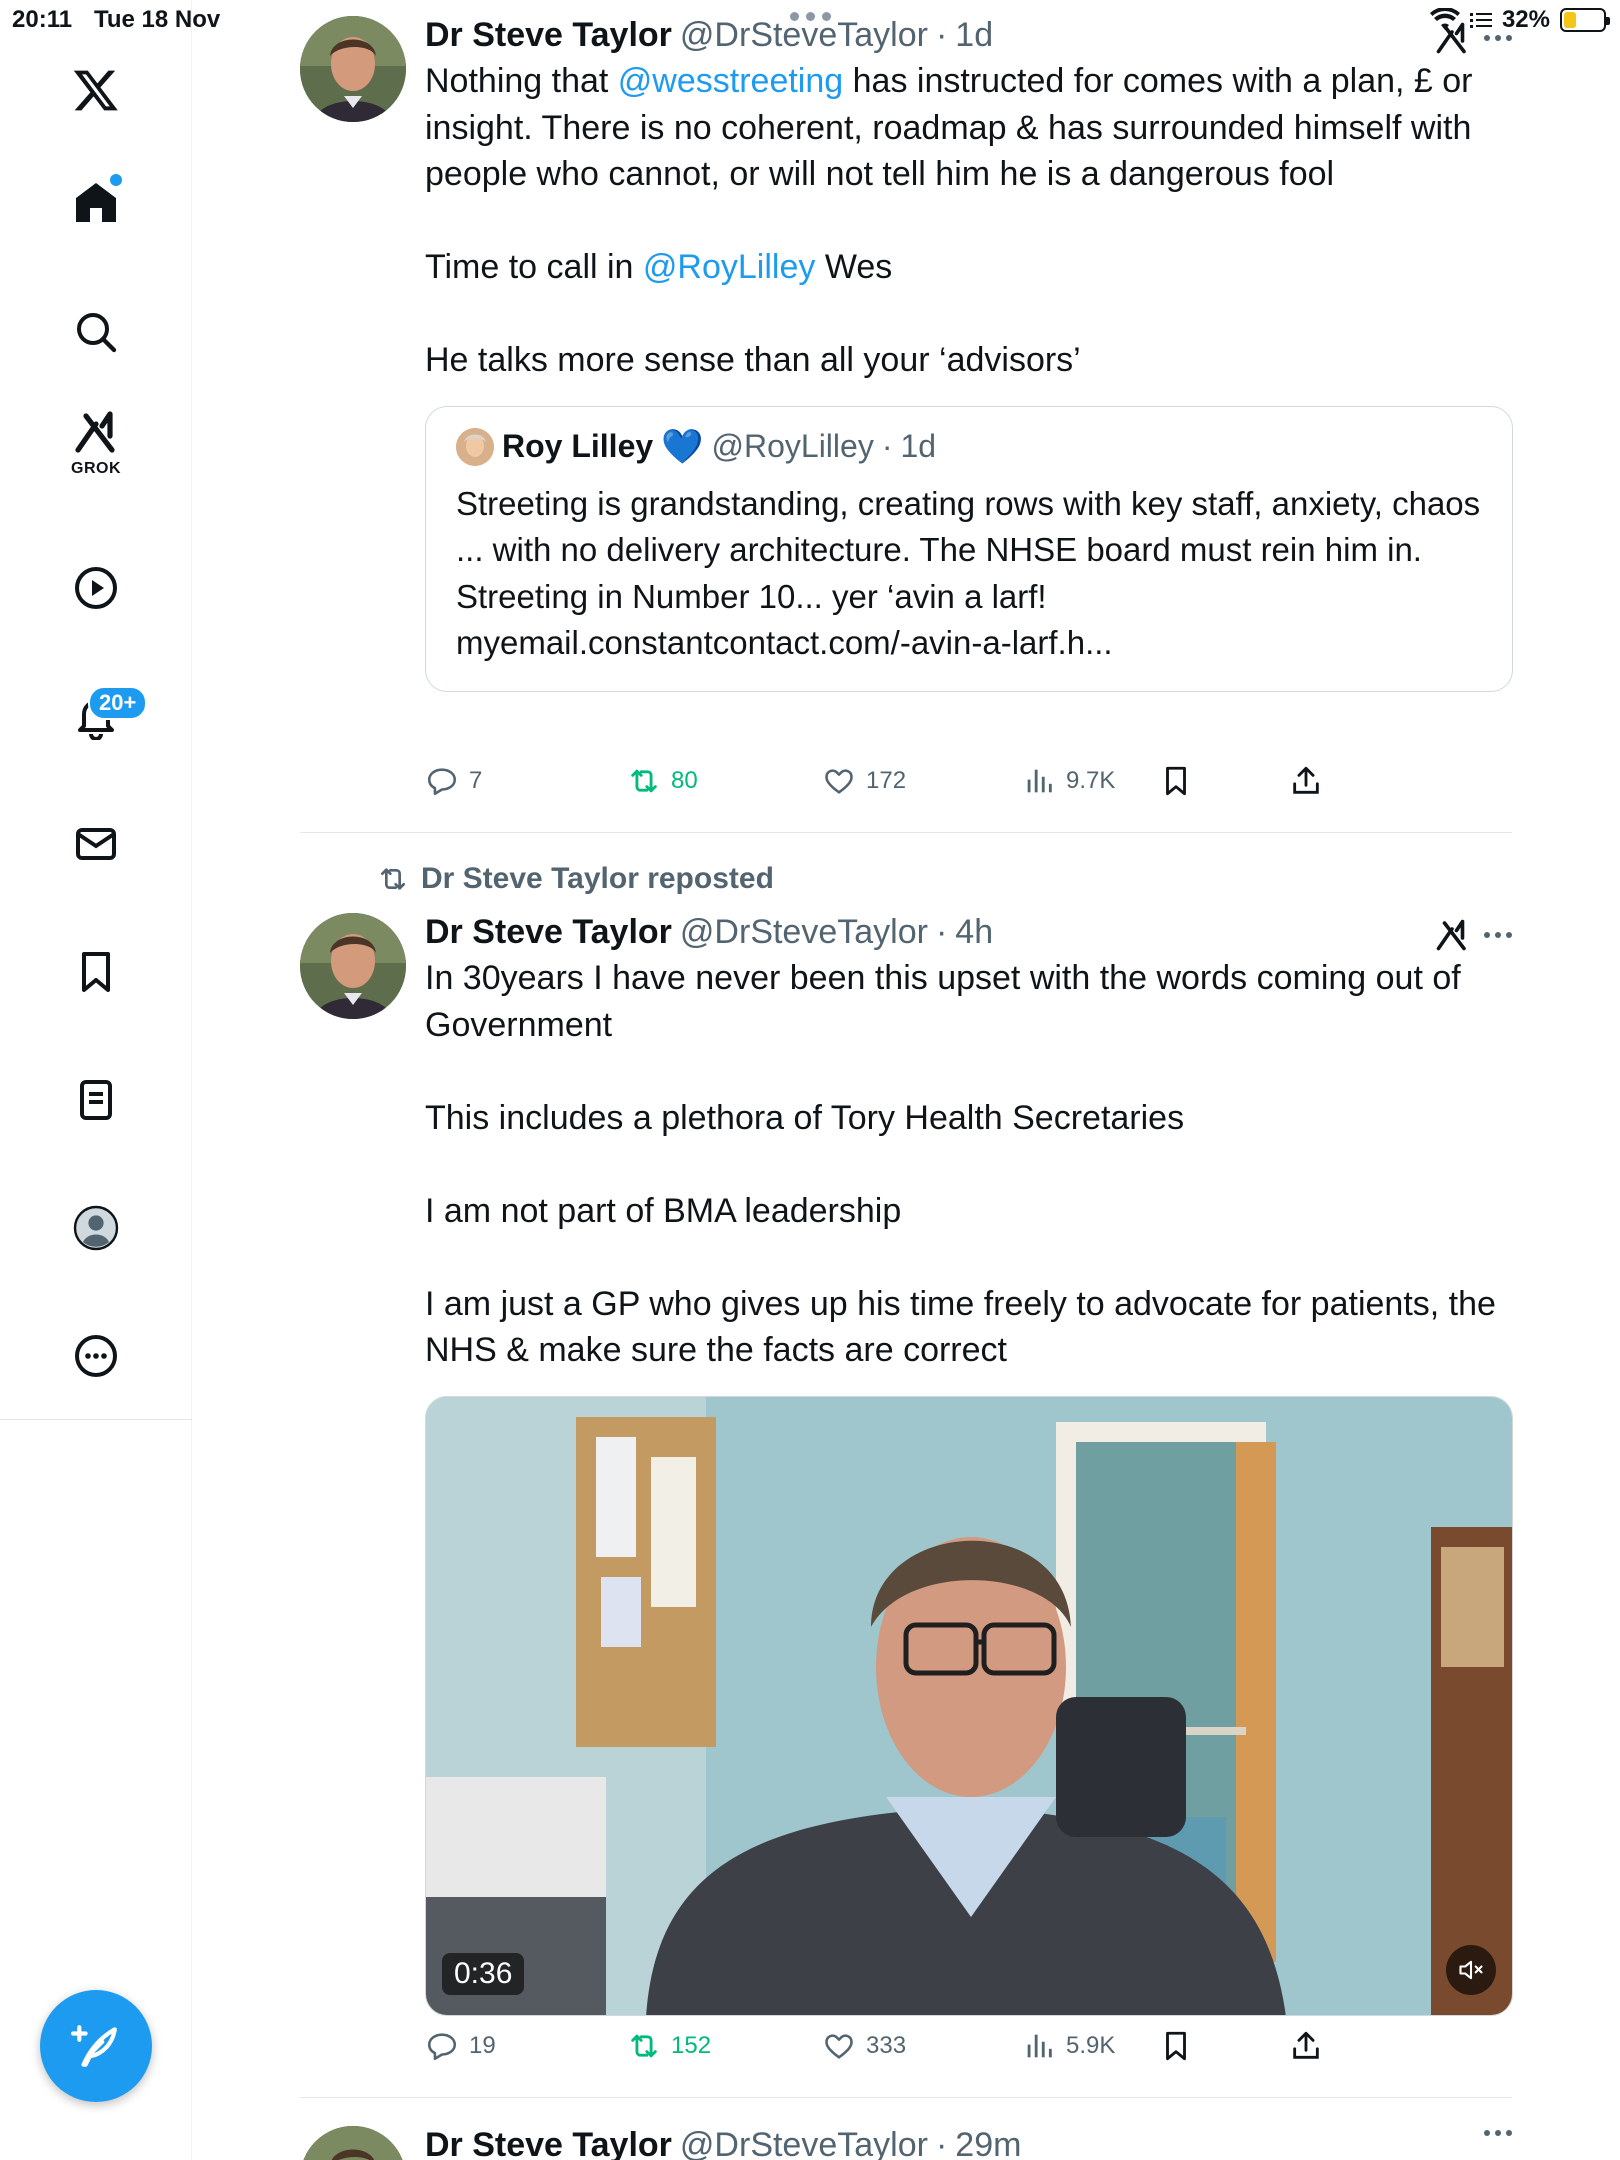 This screenshot has width=1620, height=2160. I want to click on views-button: 5.9K, so click(1068, 2046).